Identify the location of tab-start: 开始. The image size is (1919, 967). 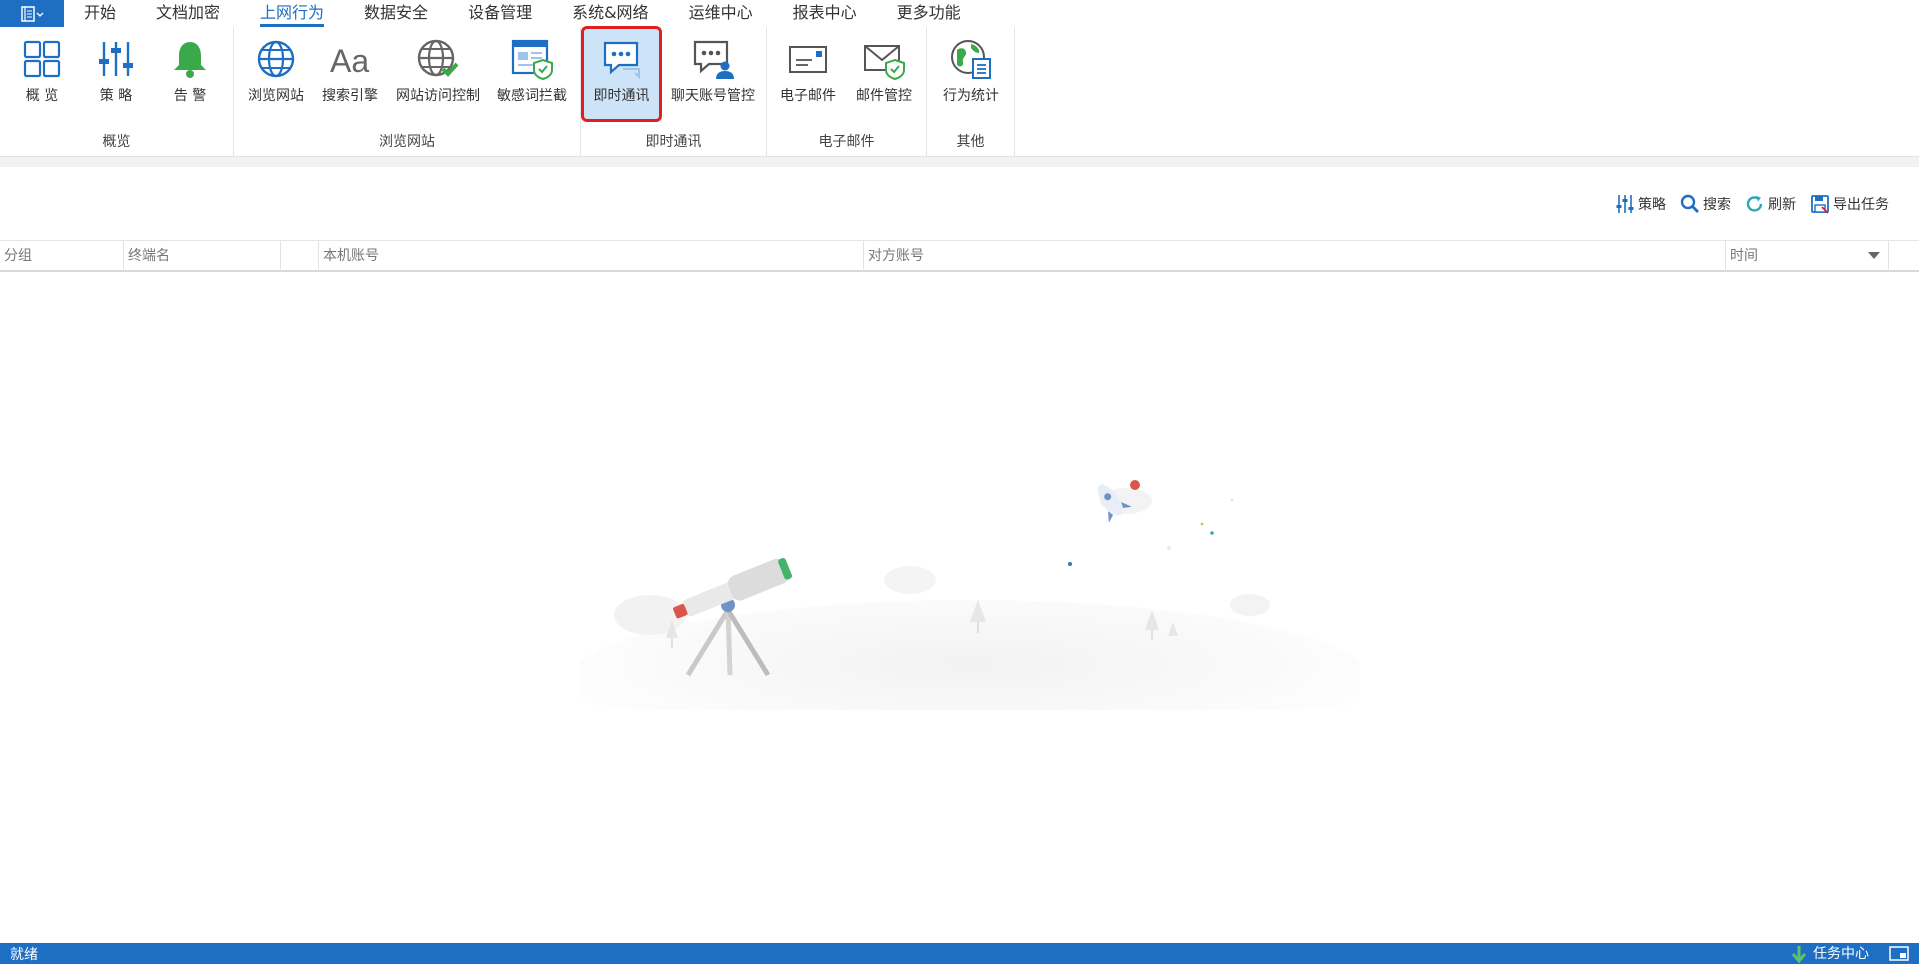
(100, 13).